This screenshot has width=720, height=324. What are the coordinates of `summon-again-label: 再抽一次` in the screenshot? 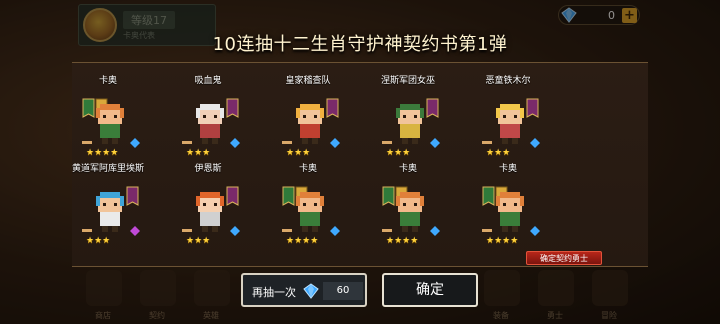 It's located at (274, 292).